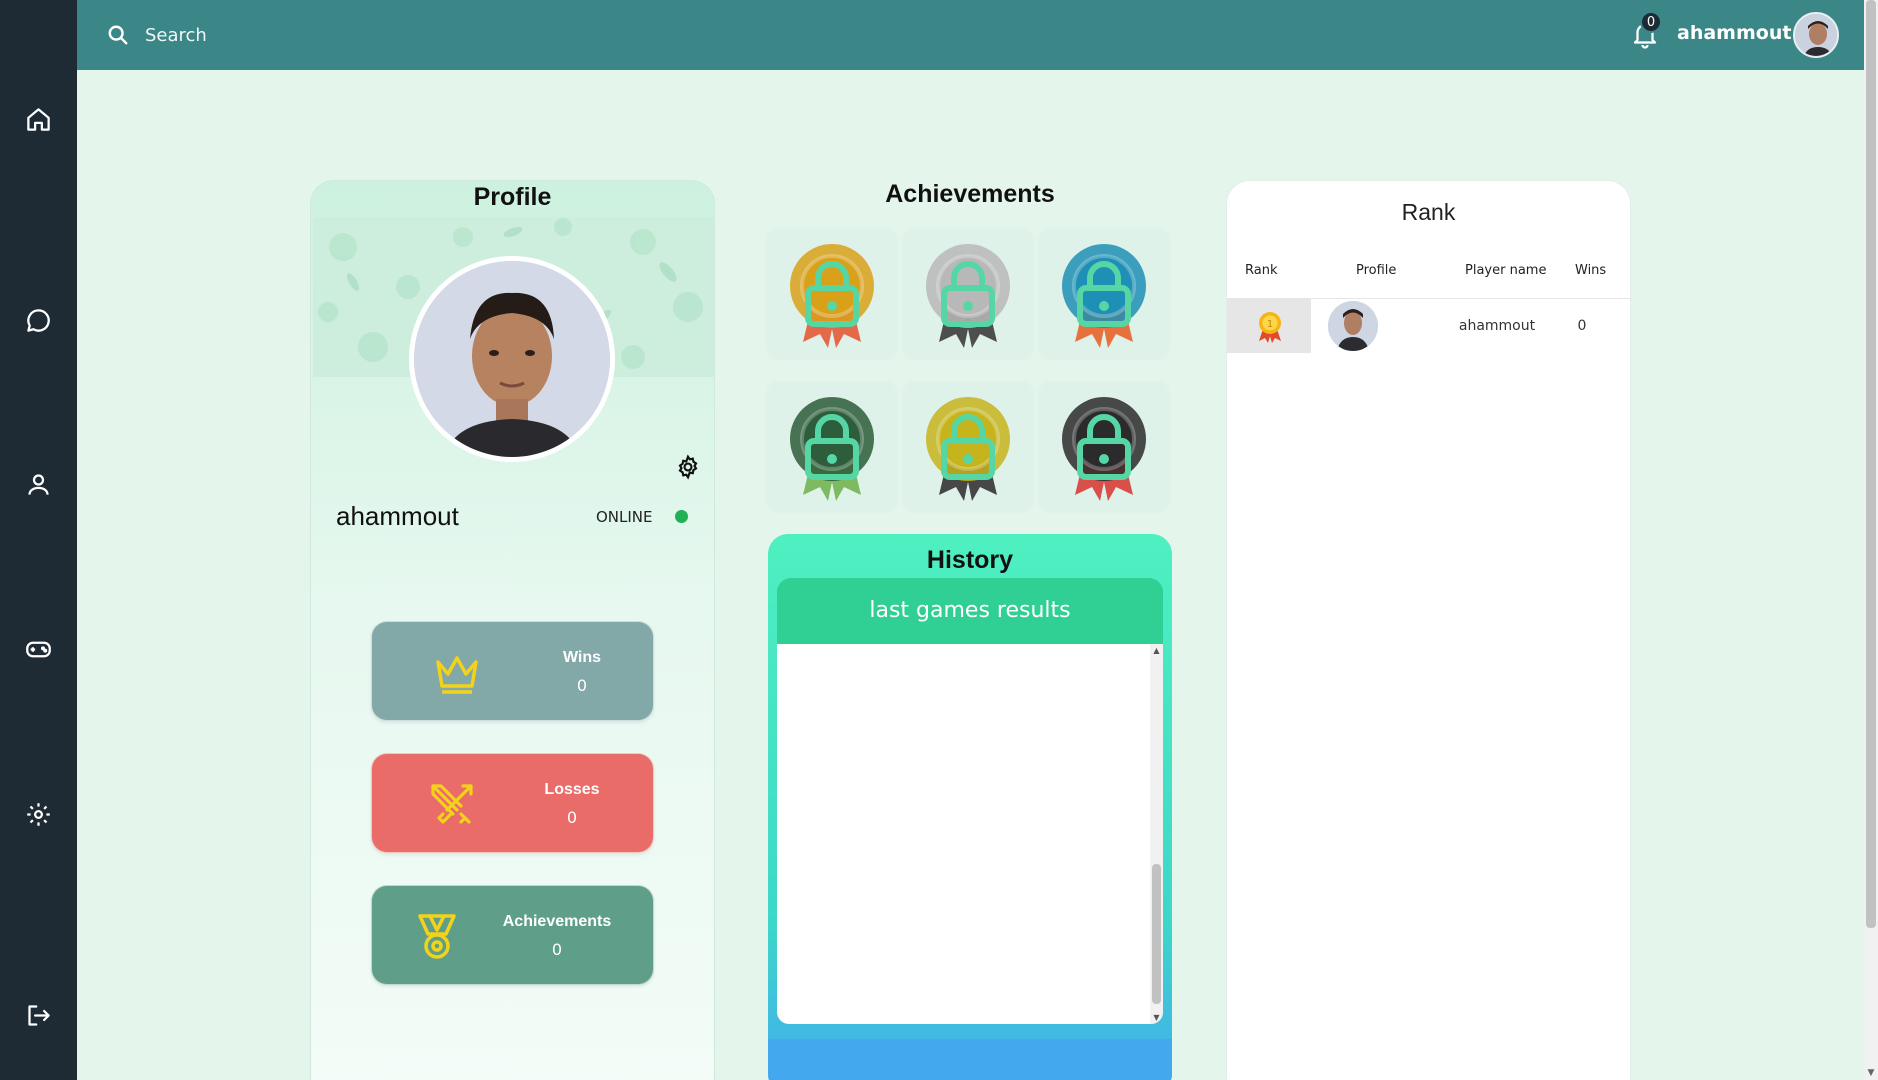 This screenshot has width=1878, height=1080. Describe the element at coordinates (1497, 326) in the screenshot. I see `rank-row-player-name: ahammout` at that location.